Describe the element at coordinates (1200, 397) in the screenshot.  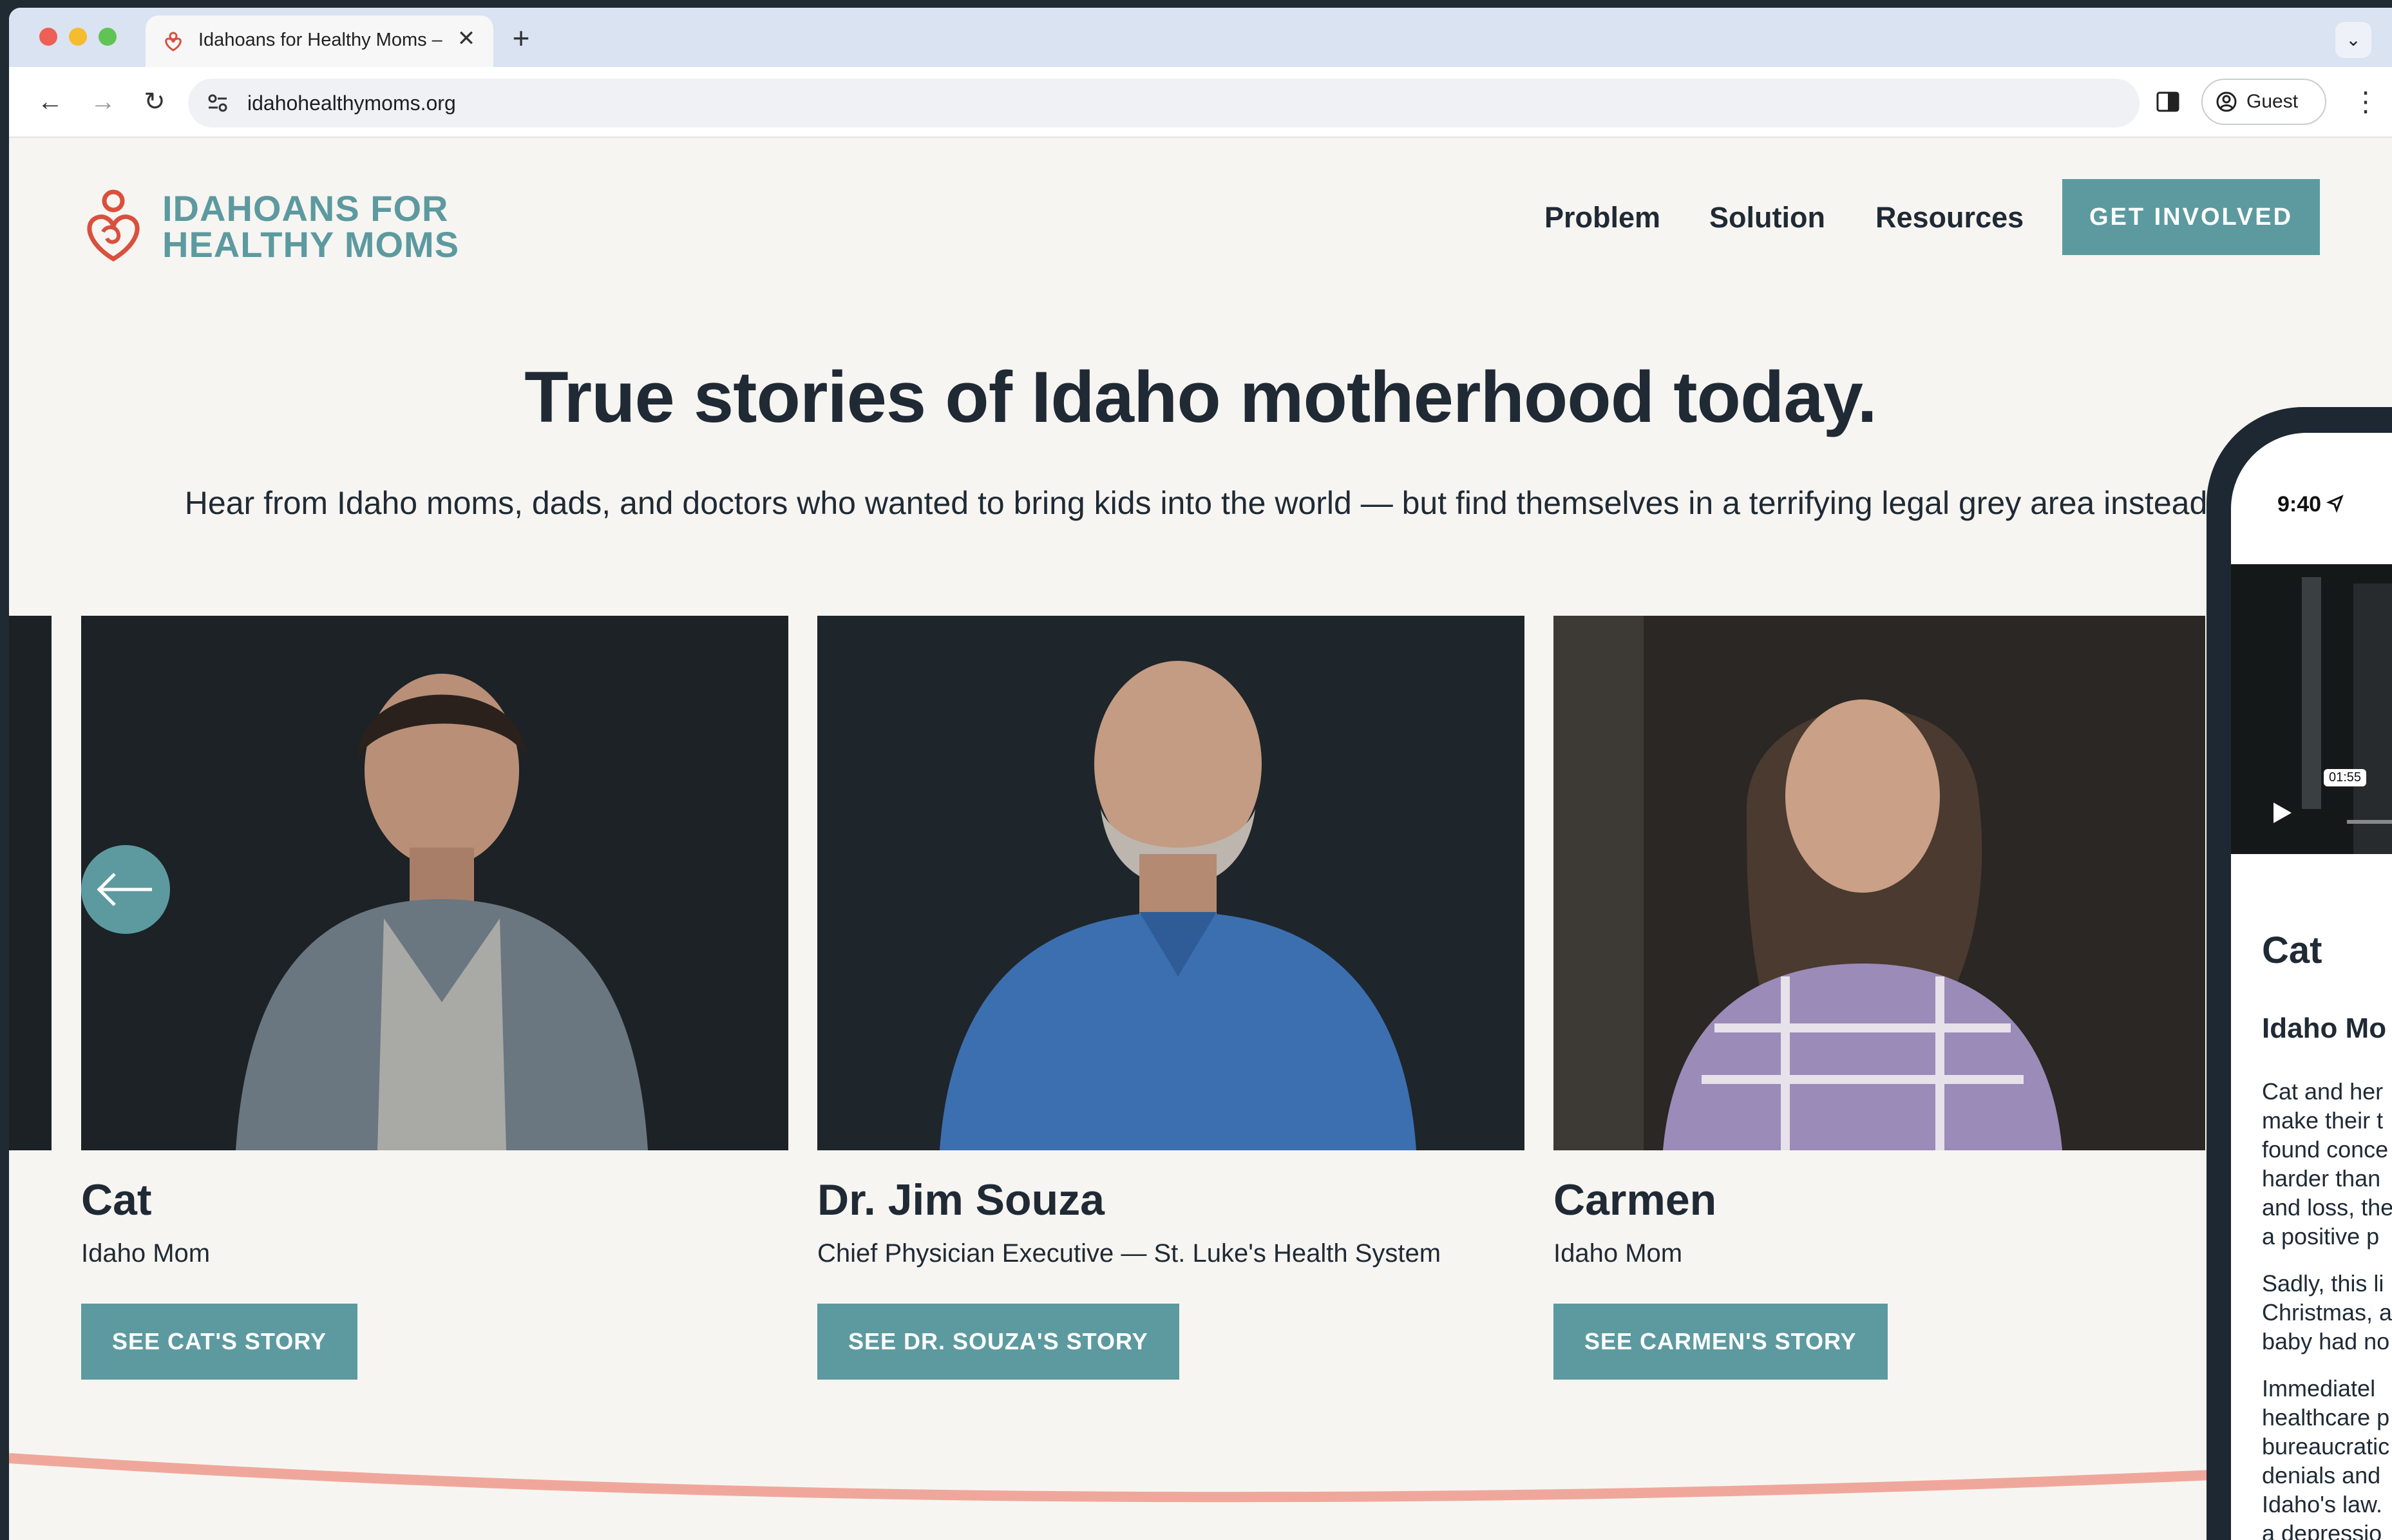
I see `page-title: True stories of Idaho motherhood today.` at that location.